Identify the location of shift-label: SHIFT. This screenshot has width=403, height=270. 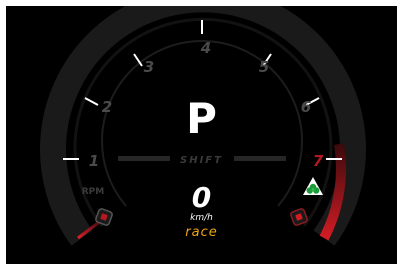
(201, 160).